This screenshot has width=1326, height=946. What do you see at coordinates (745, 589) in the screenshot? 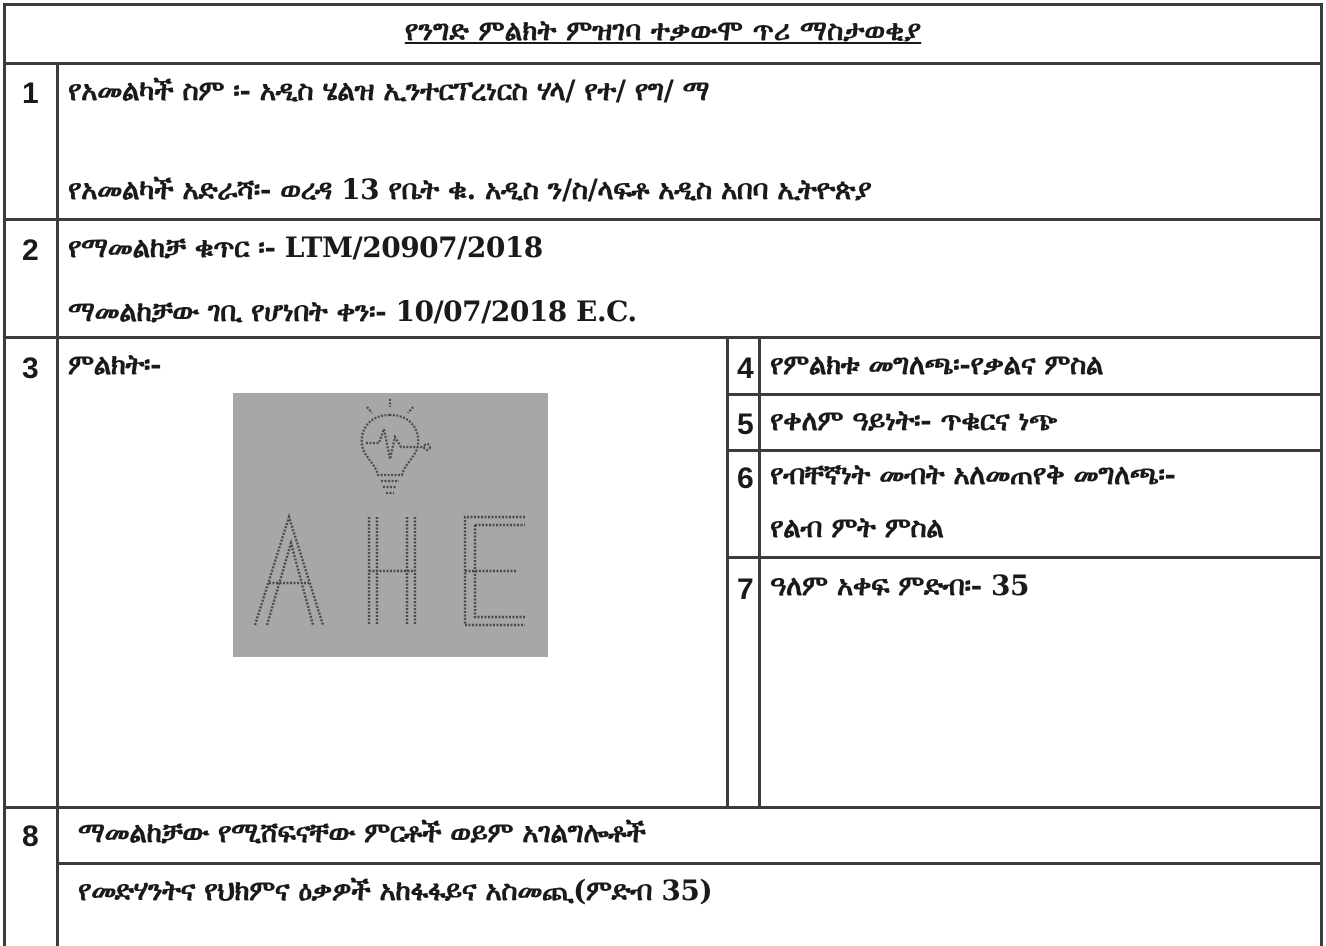
I see `detail-number-7: 7` at bounding box center [745, 589].